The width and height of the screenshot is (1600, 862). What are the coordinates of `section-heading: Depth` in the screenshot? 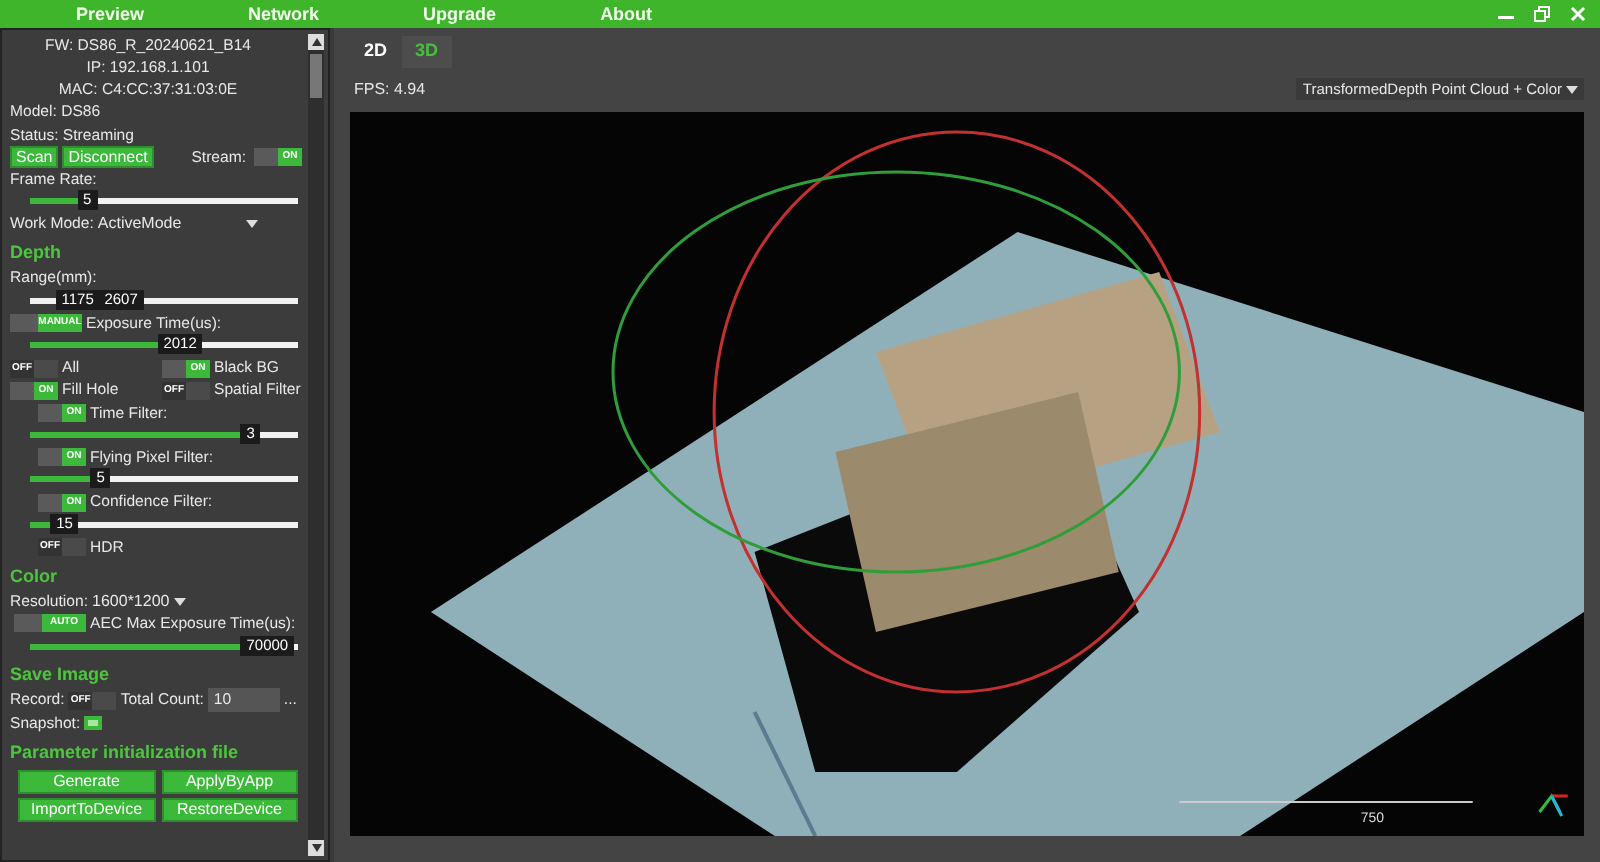 It's located at (35, 253).